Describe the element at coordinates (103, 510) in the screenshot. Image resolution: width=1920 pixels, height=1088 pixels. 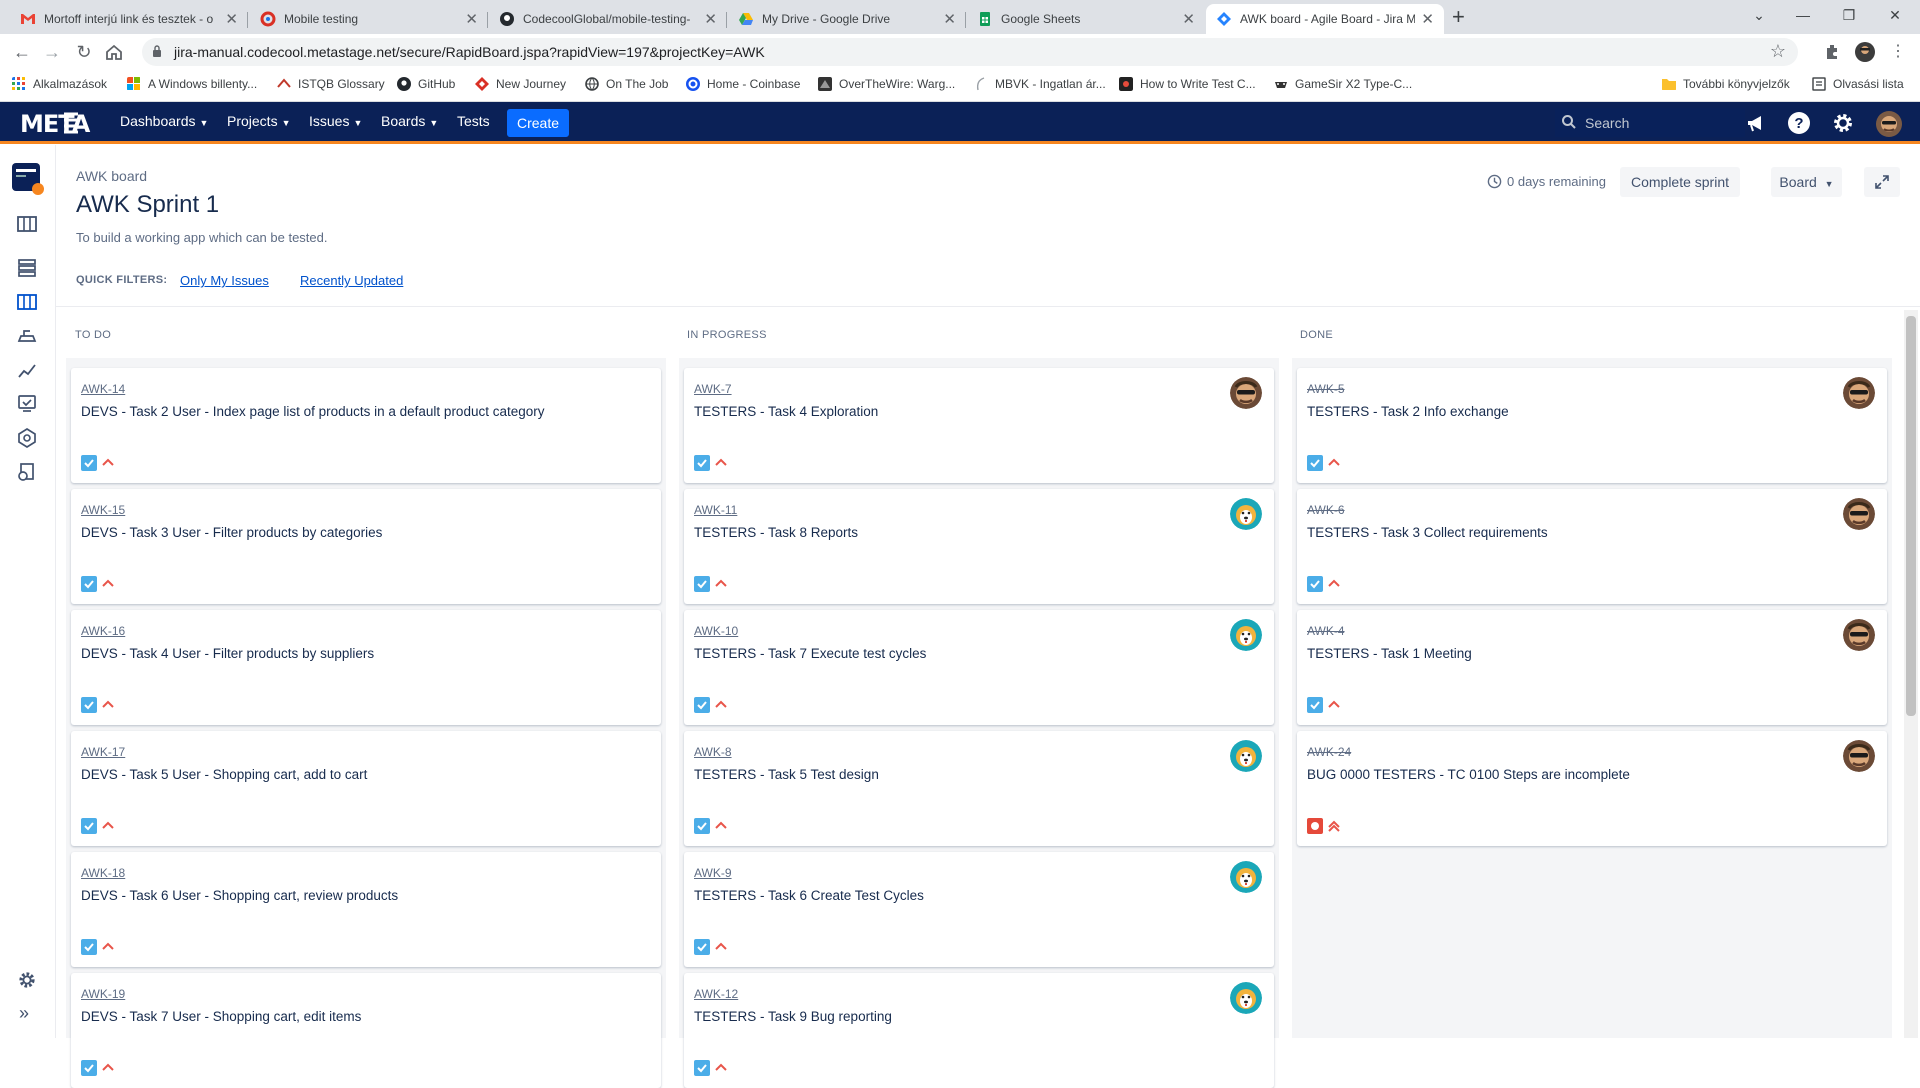
I see `issue-key: AWK-15` at that location.